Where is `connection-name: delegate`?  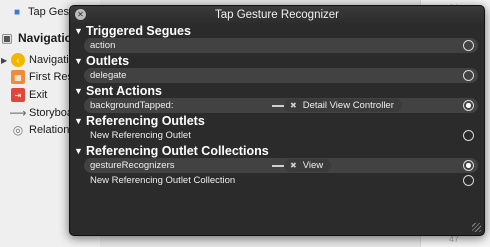 connection-name: delegate is located at coordinates (108, 75).